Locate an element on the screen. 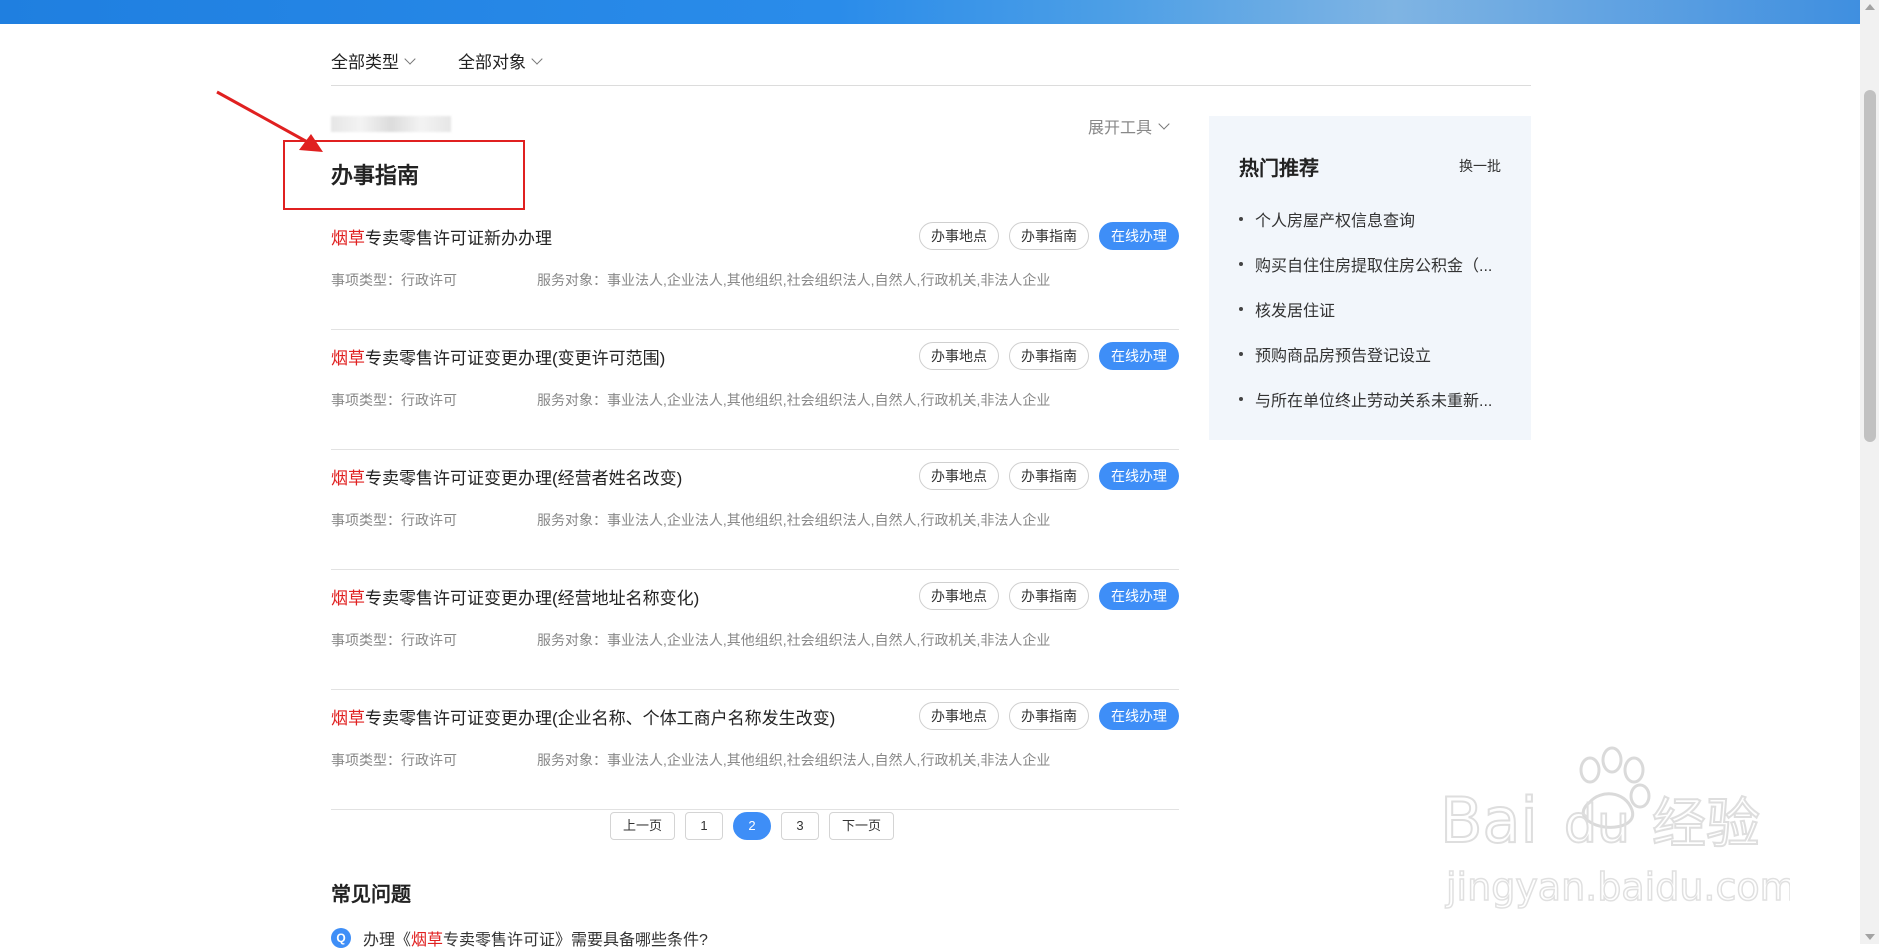 This screenshot has width=1879, height=950. item-title-link: 烟草专卖零售许可证新办办理 is located at coordinates (441, 236).